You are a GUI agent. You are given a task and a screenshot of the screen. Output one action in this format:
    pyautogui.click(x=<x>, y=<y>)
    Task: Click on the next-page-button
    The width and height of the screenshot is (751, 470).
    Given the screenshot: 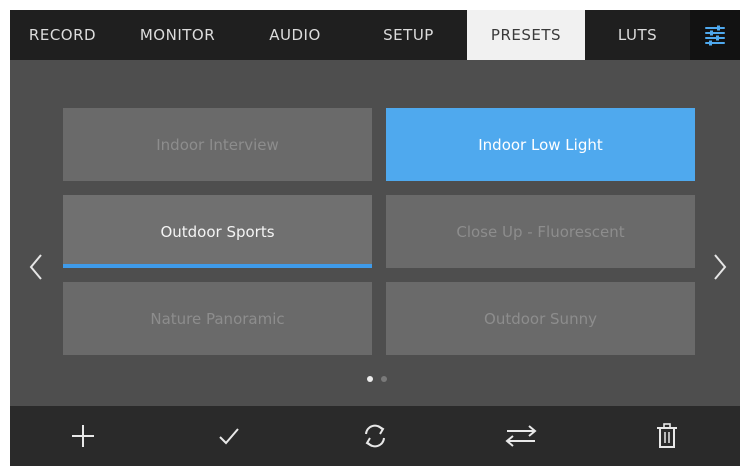 What is the action you would take?
    pyautogui.click(x=720, y=267)
    